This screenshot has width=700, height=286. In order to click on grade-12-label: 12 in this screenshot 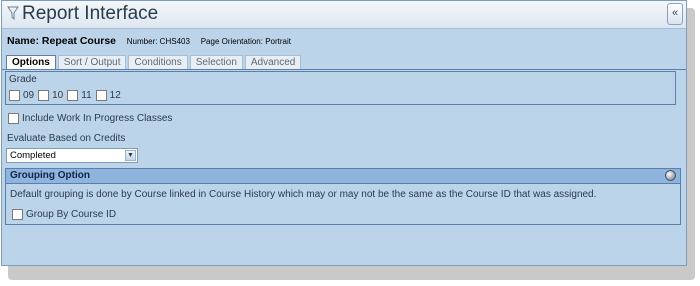, I will do `click(115, 95)`.